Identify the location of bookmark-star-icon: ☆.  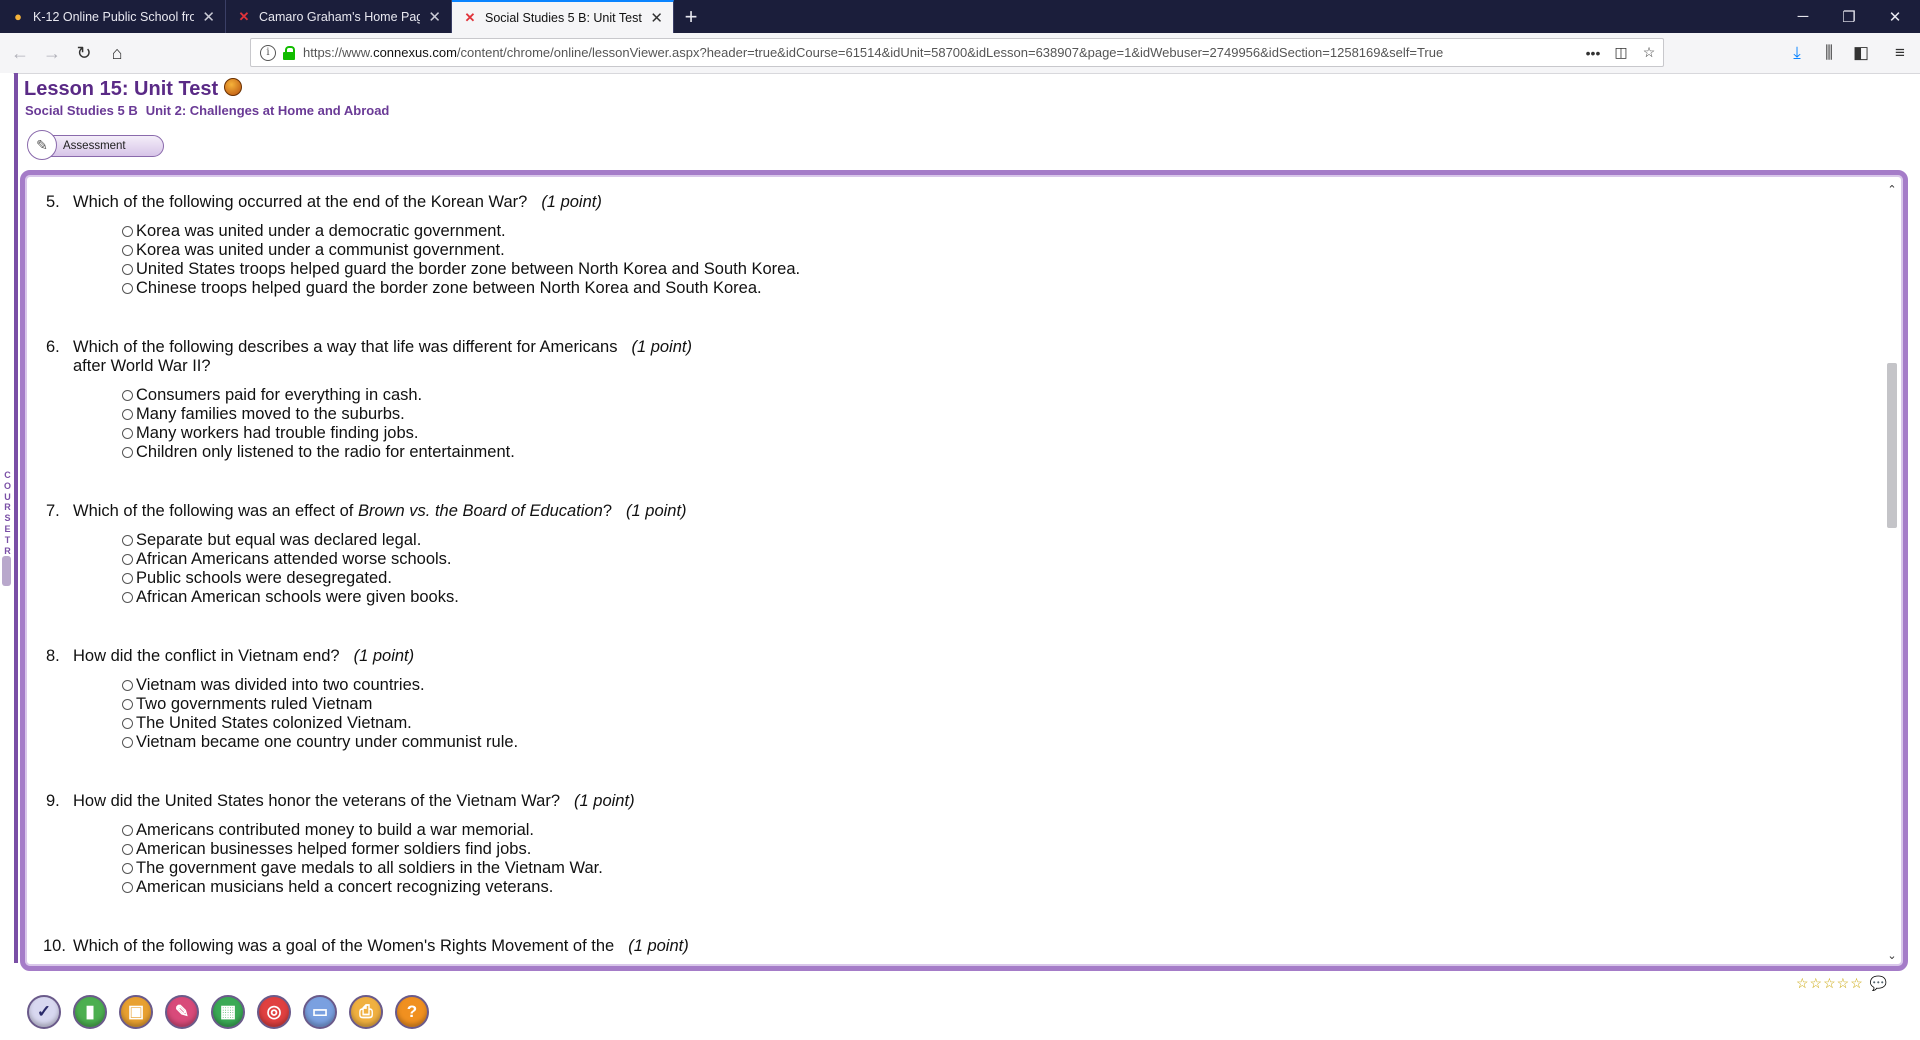
(1649, 52).